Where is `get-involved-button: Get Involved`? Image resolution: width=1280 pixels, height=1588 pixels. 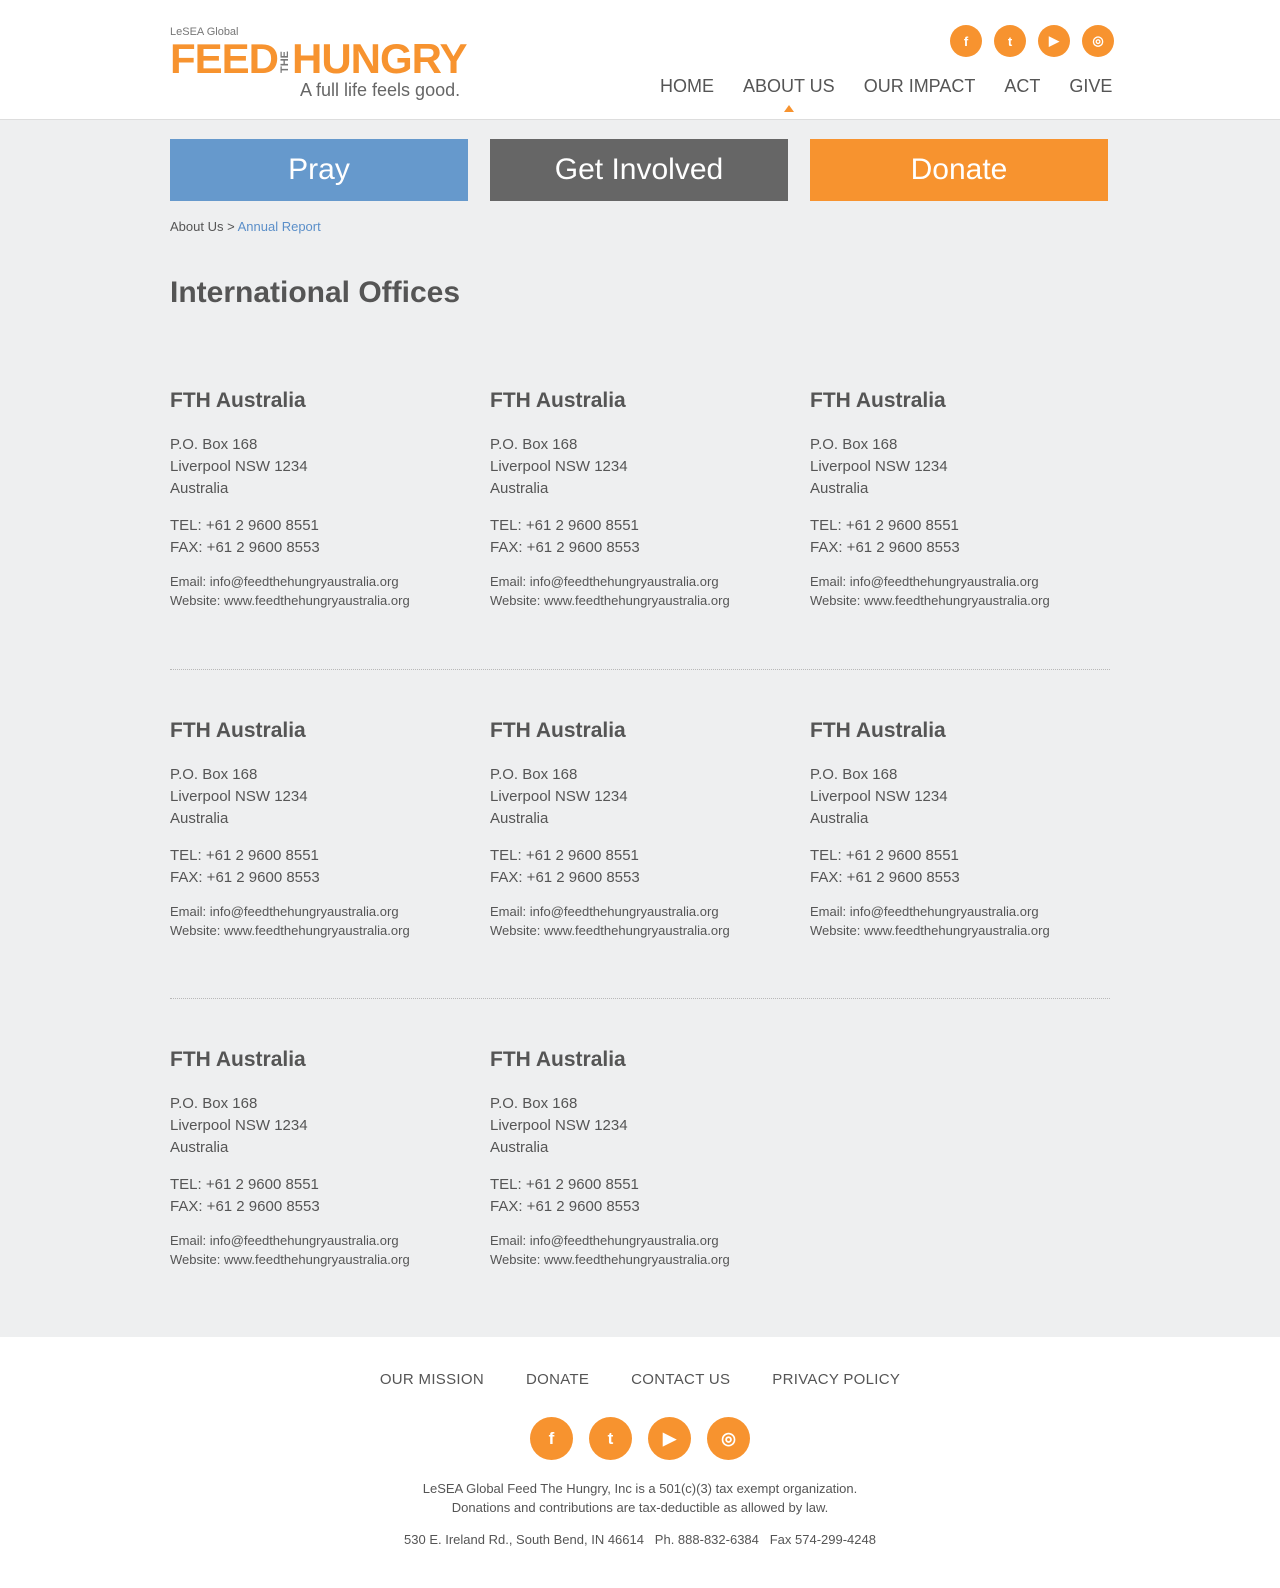
get-involved-button: Get Involved is located at coordinates (639, 170).